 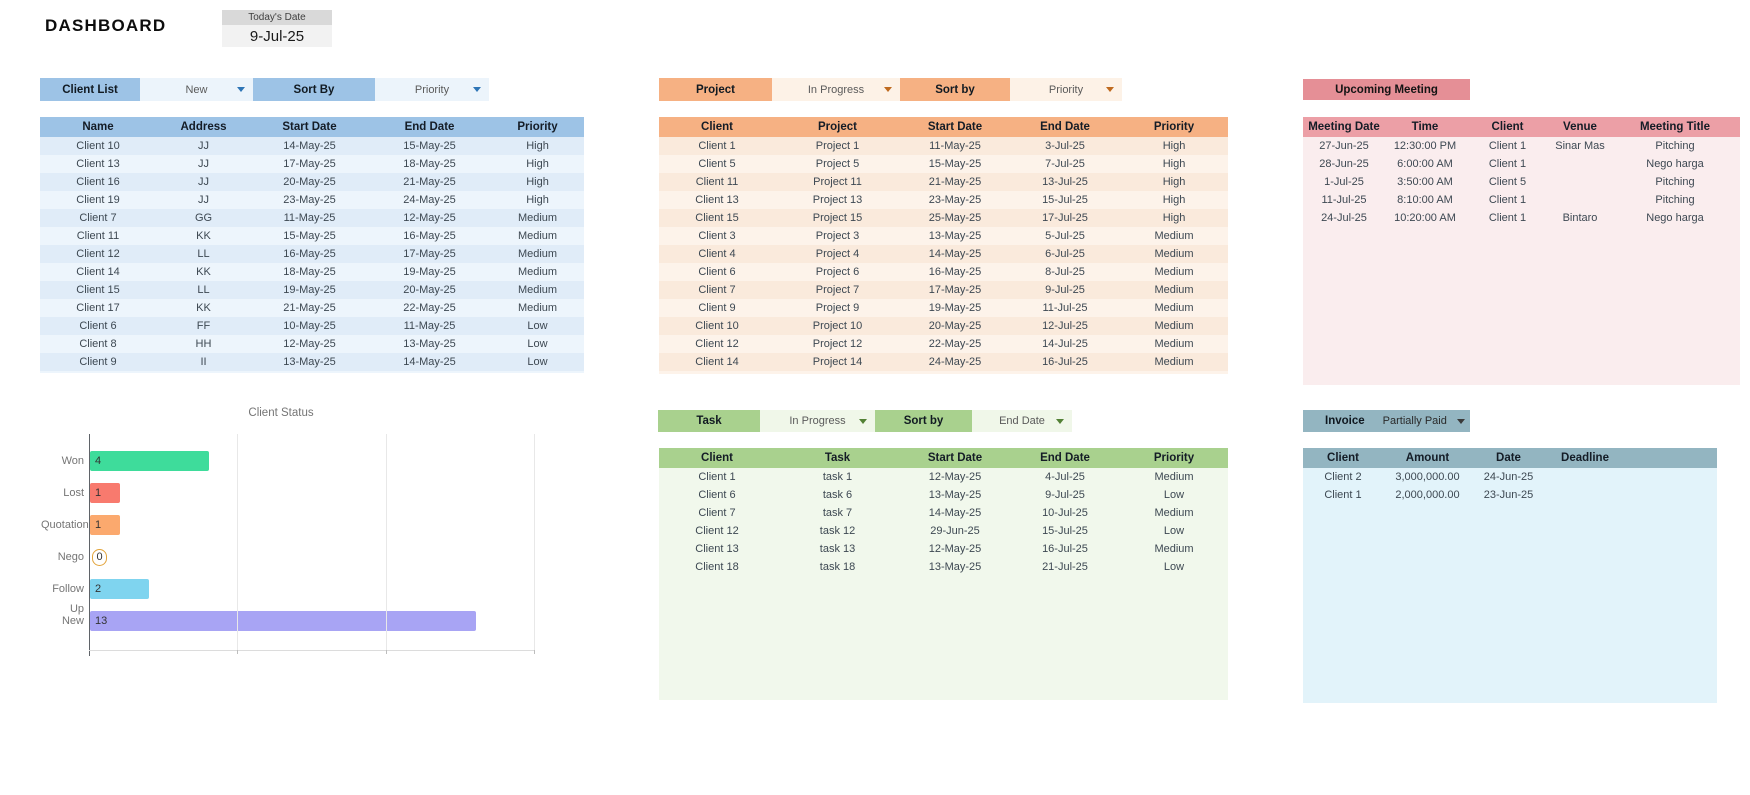 I want to click on chart-value-label: 1, so click(x=98, y=493).